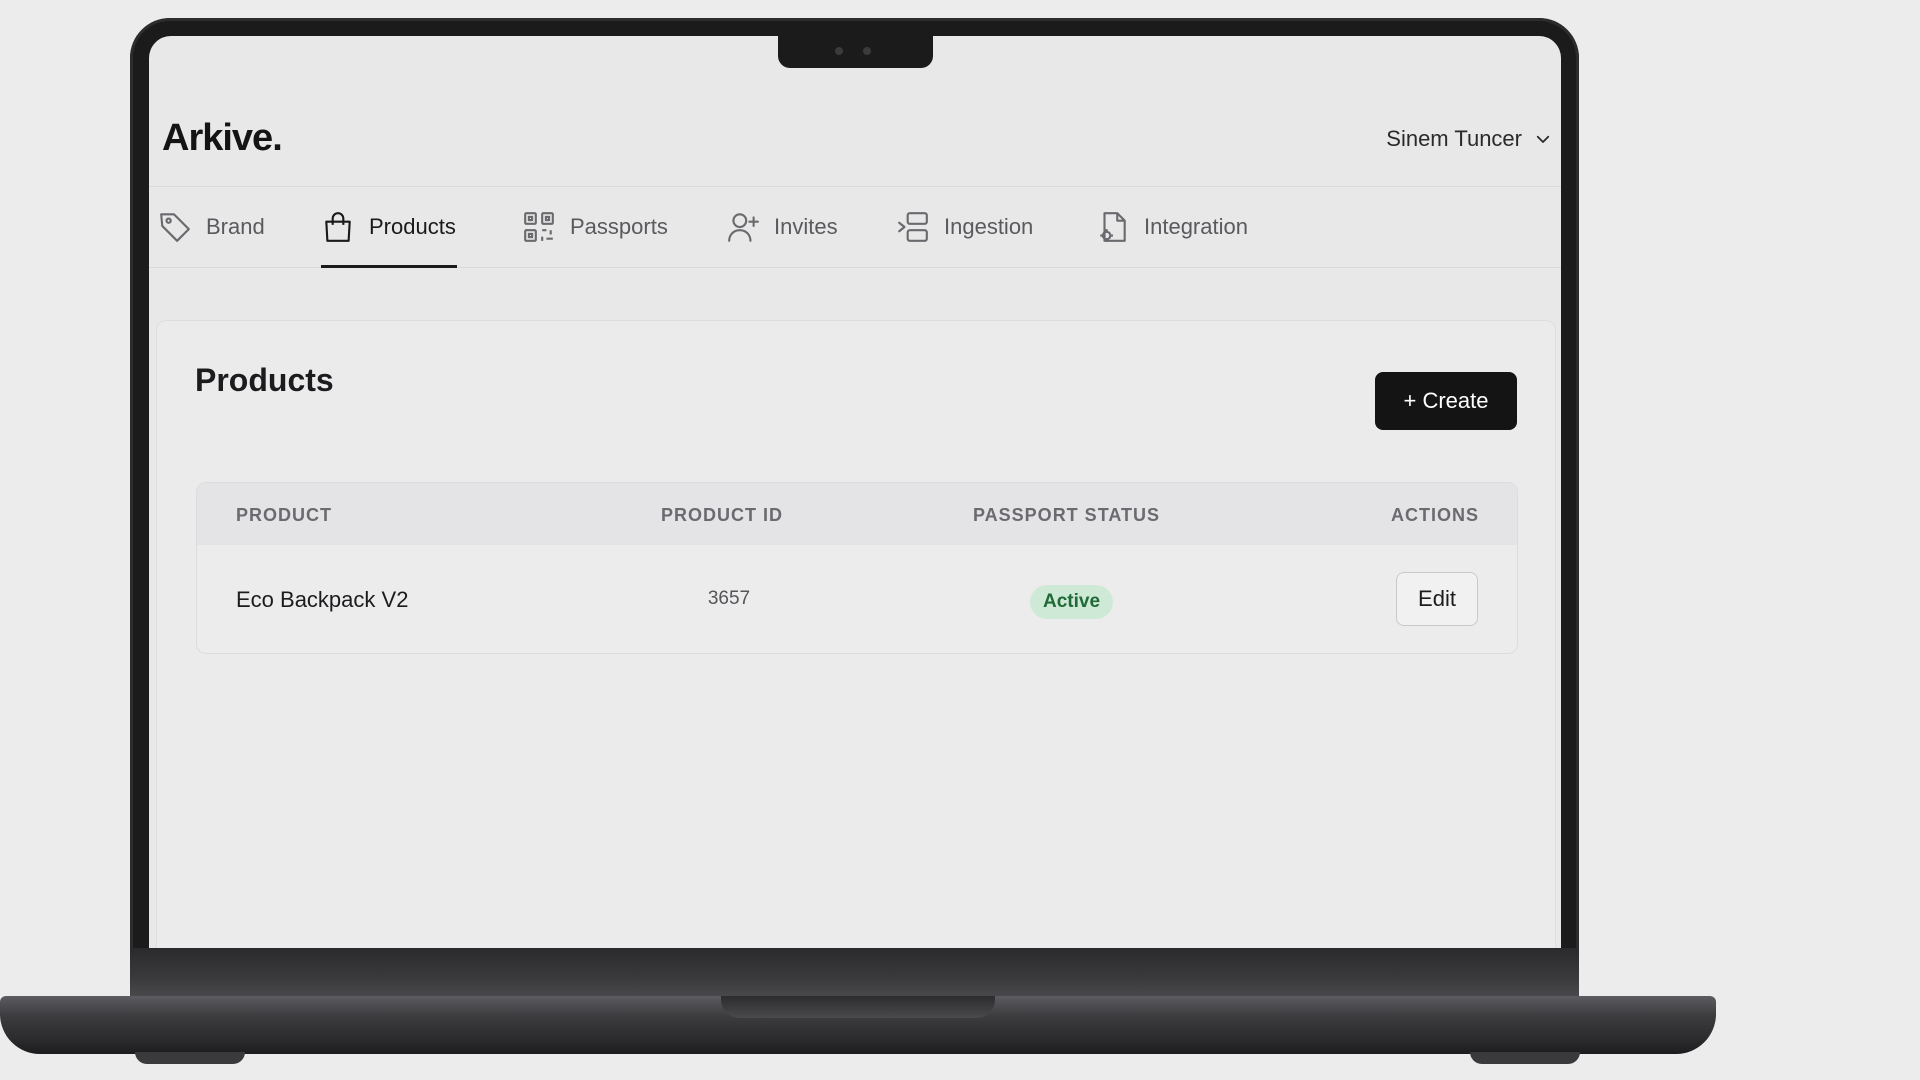 The height and width of the screenshot is (1080, 1920). Describe the element at coordinates (722, 515) in the screenshot. I see `column-header-product-id: PRODUCT ID` at that location.